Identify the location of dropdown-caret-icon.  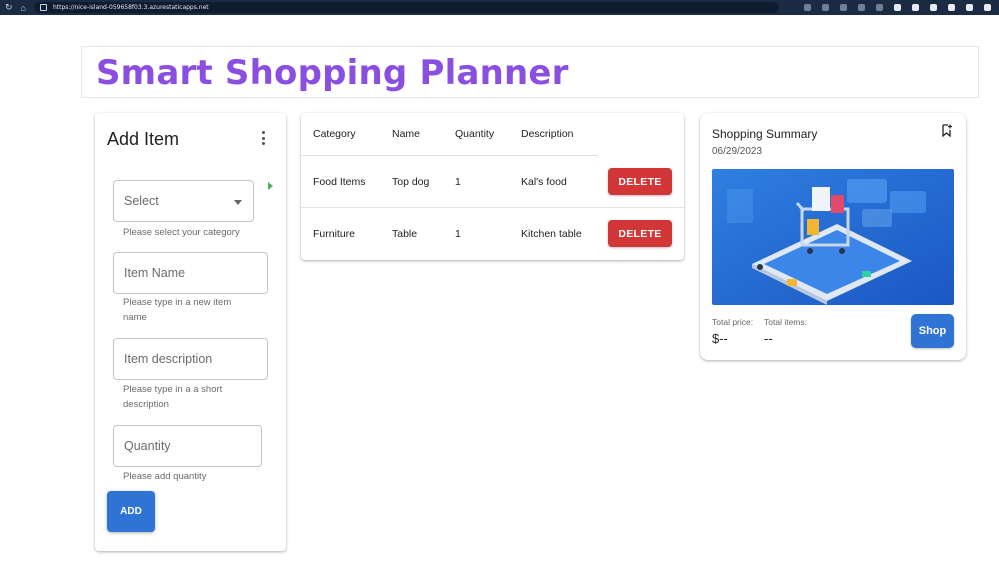
(238, 202).